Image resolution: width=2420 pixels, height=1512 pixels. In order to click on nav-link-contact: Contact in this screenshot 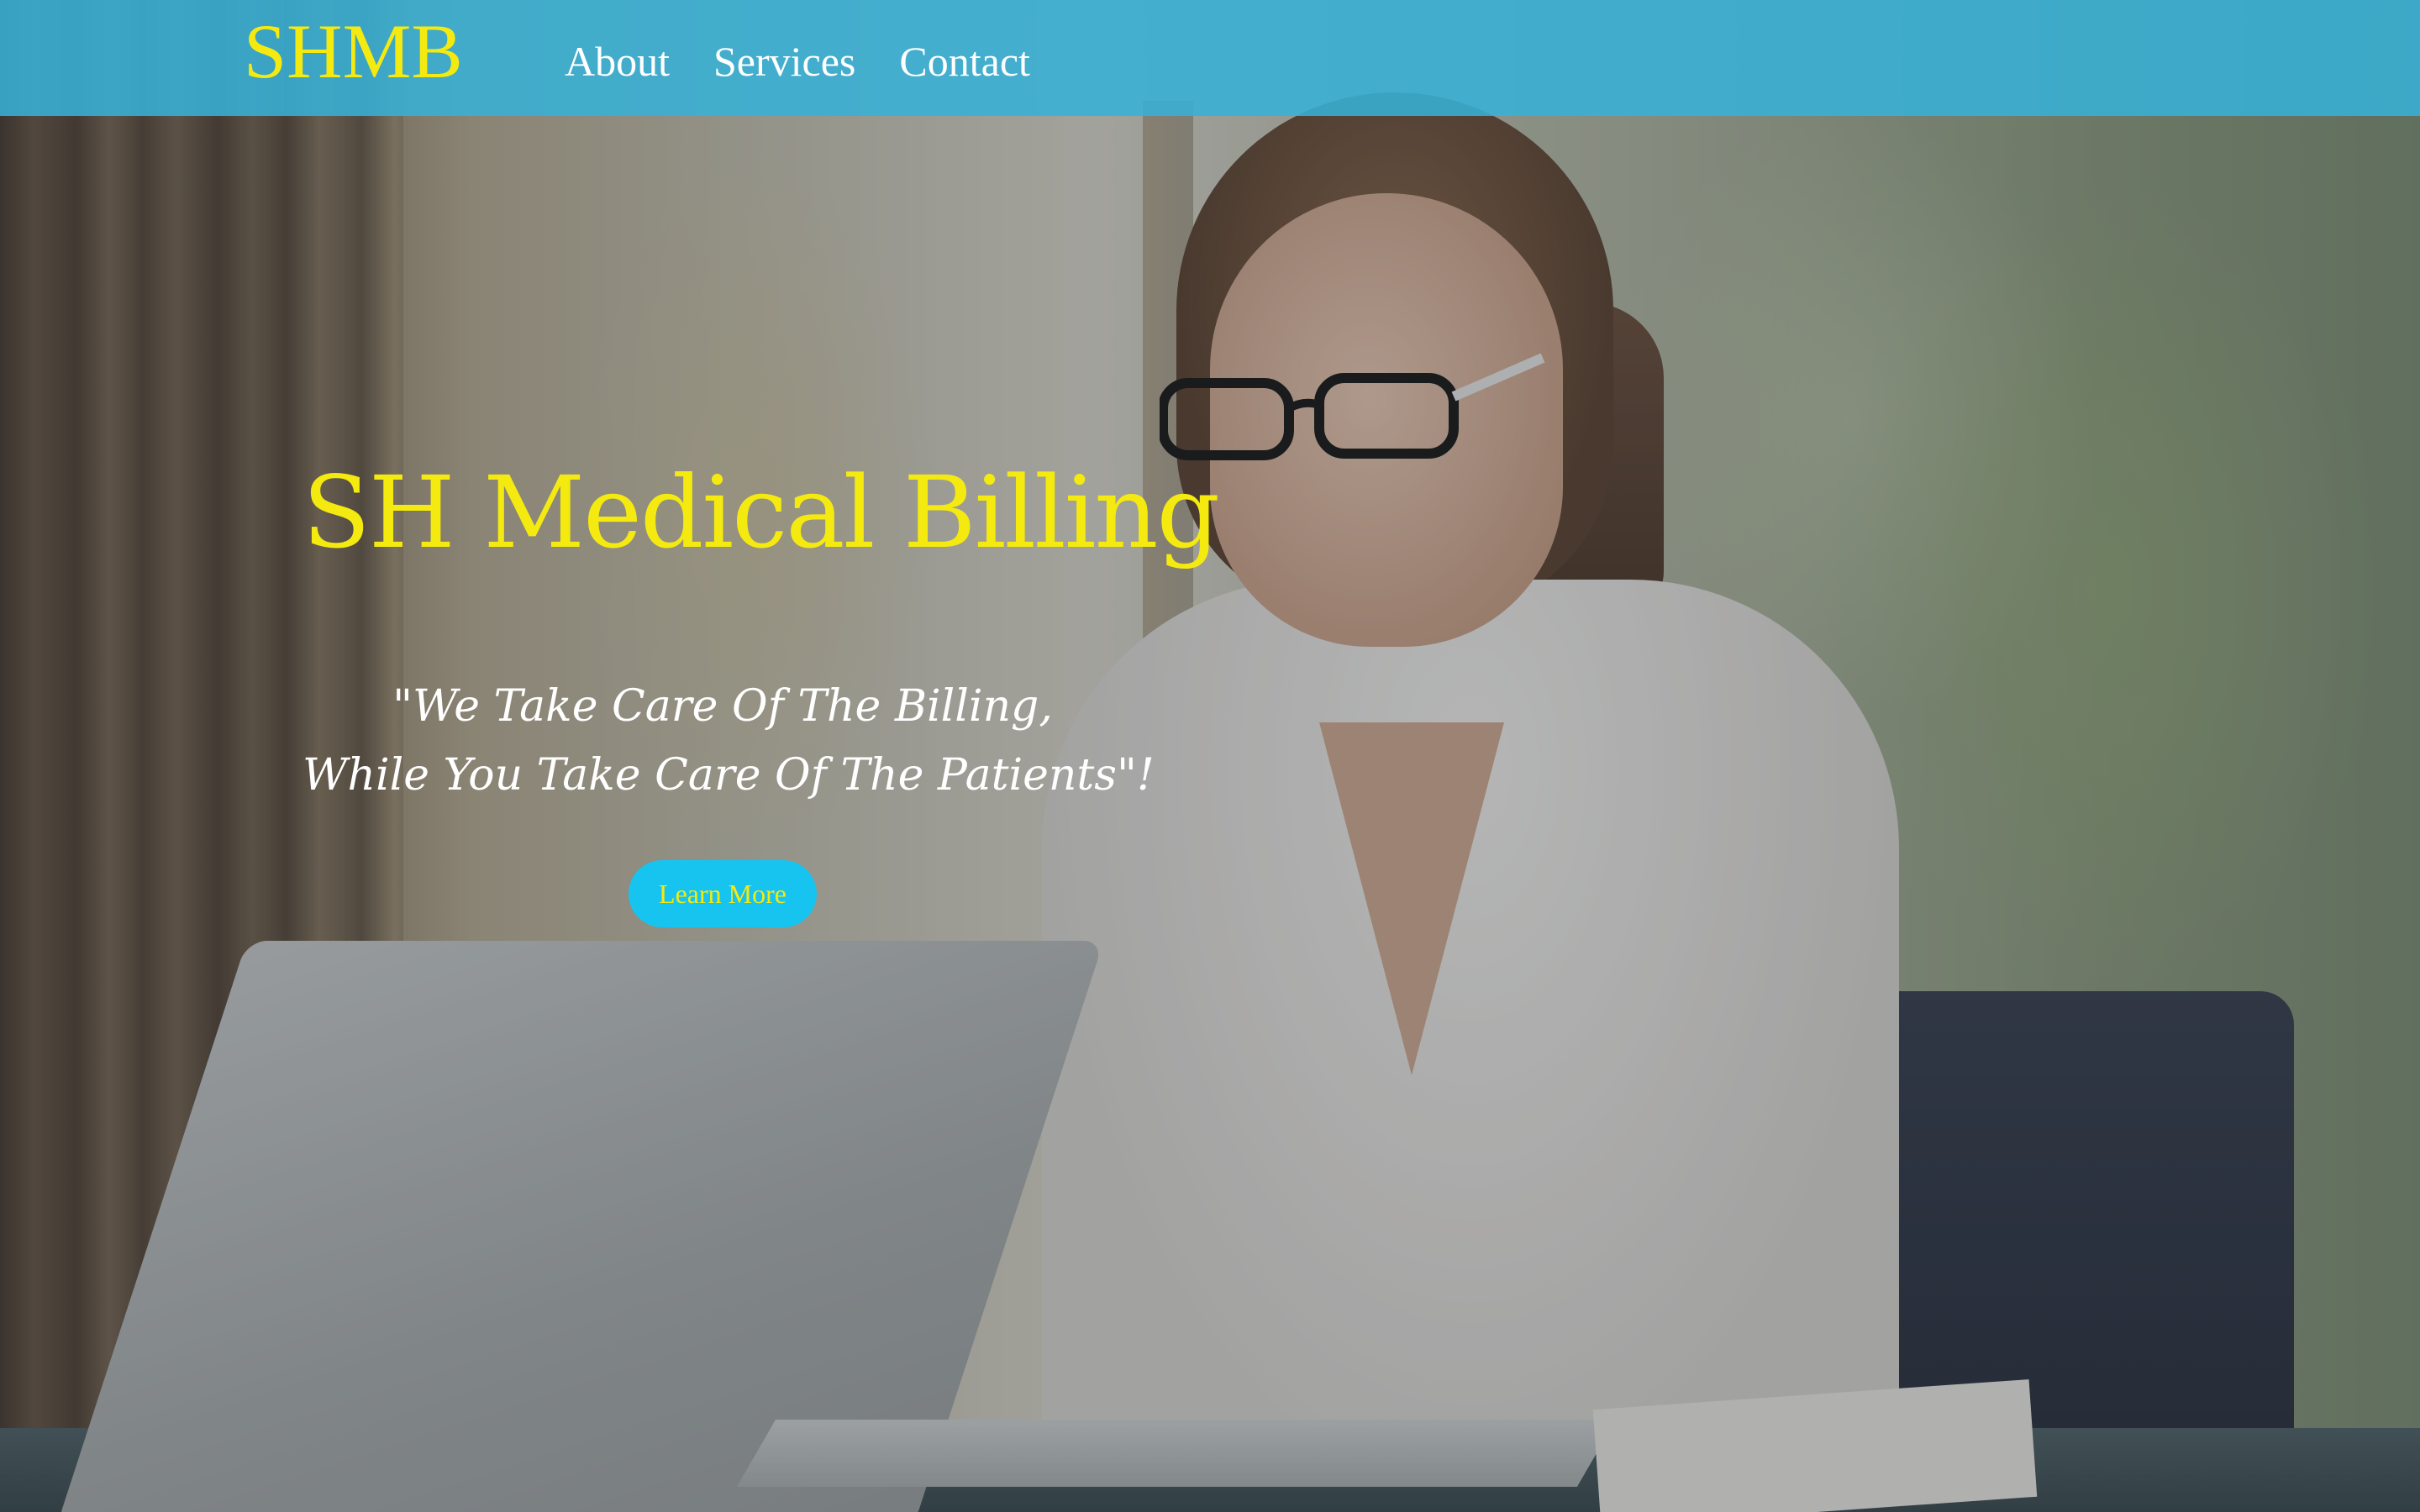, I will do `click(964, 61)`.